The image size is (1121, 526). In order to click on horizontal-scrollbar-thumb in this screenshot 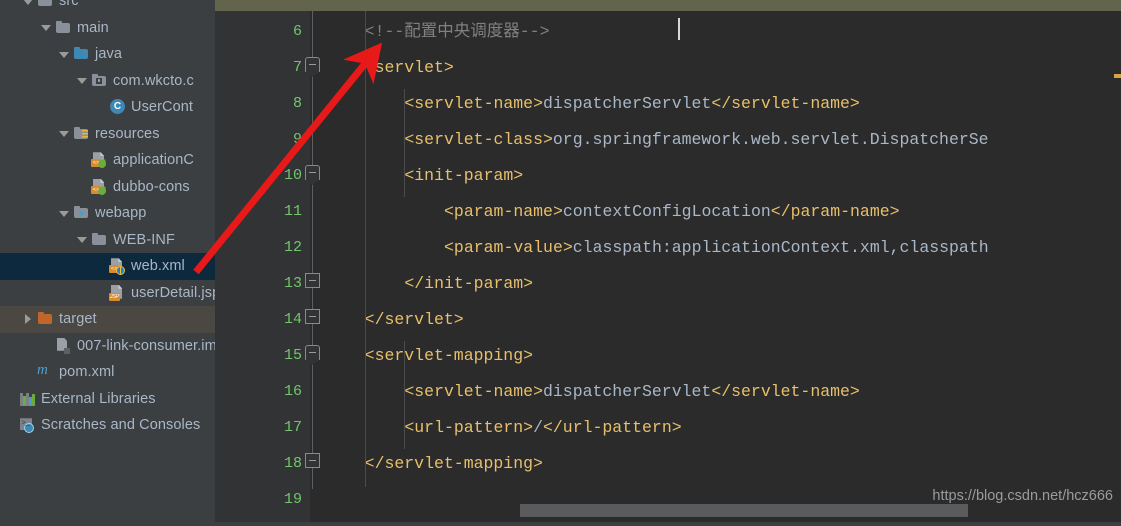, I will do `click(744, 510)`.